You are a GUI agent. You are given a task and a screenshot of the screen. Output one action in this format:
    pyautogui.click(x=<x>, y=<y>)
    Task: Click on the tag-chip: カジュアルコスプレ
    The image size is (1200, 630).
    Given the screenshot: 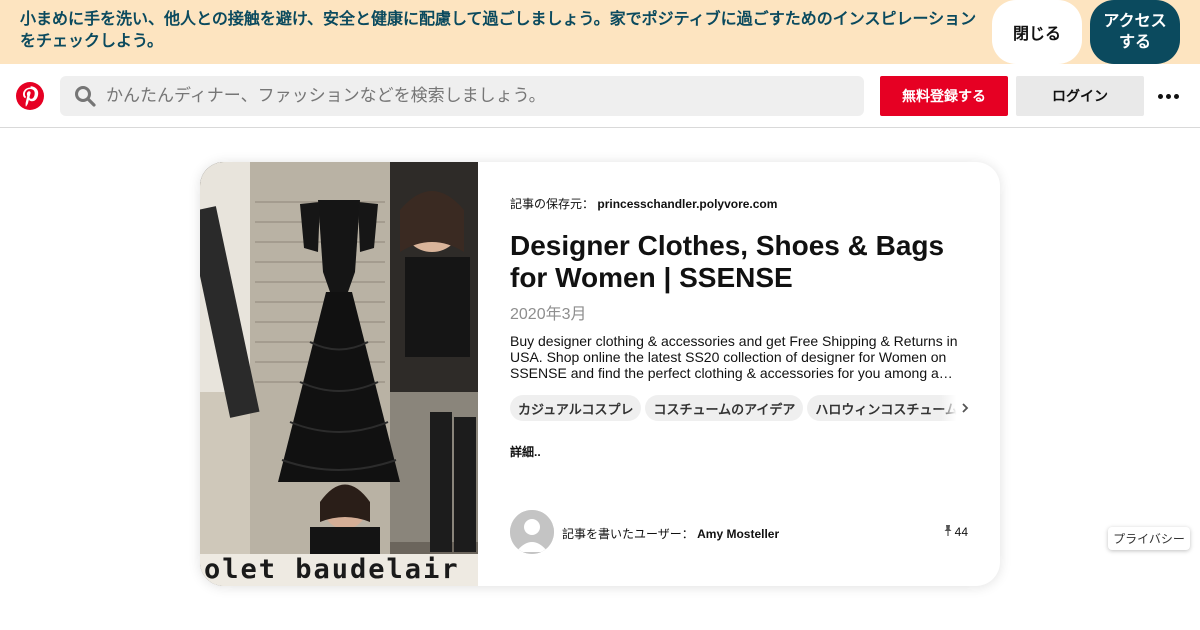 What is the action you would take?
    pyautogui.click(x=576, y=408)
    